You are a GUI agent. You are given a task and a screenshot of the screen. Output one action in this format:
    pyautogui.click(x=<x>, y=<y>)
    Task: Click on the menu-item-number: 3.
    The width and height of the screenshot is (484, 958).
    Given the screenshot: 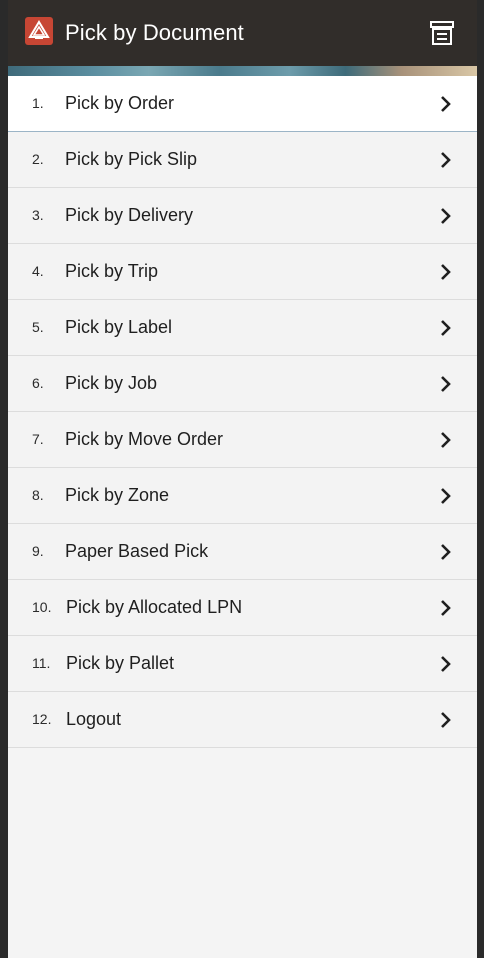 What is the action you would take?
    pyautogui.click(x=38, y=215)
    